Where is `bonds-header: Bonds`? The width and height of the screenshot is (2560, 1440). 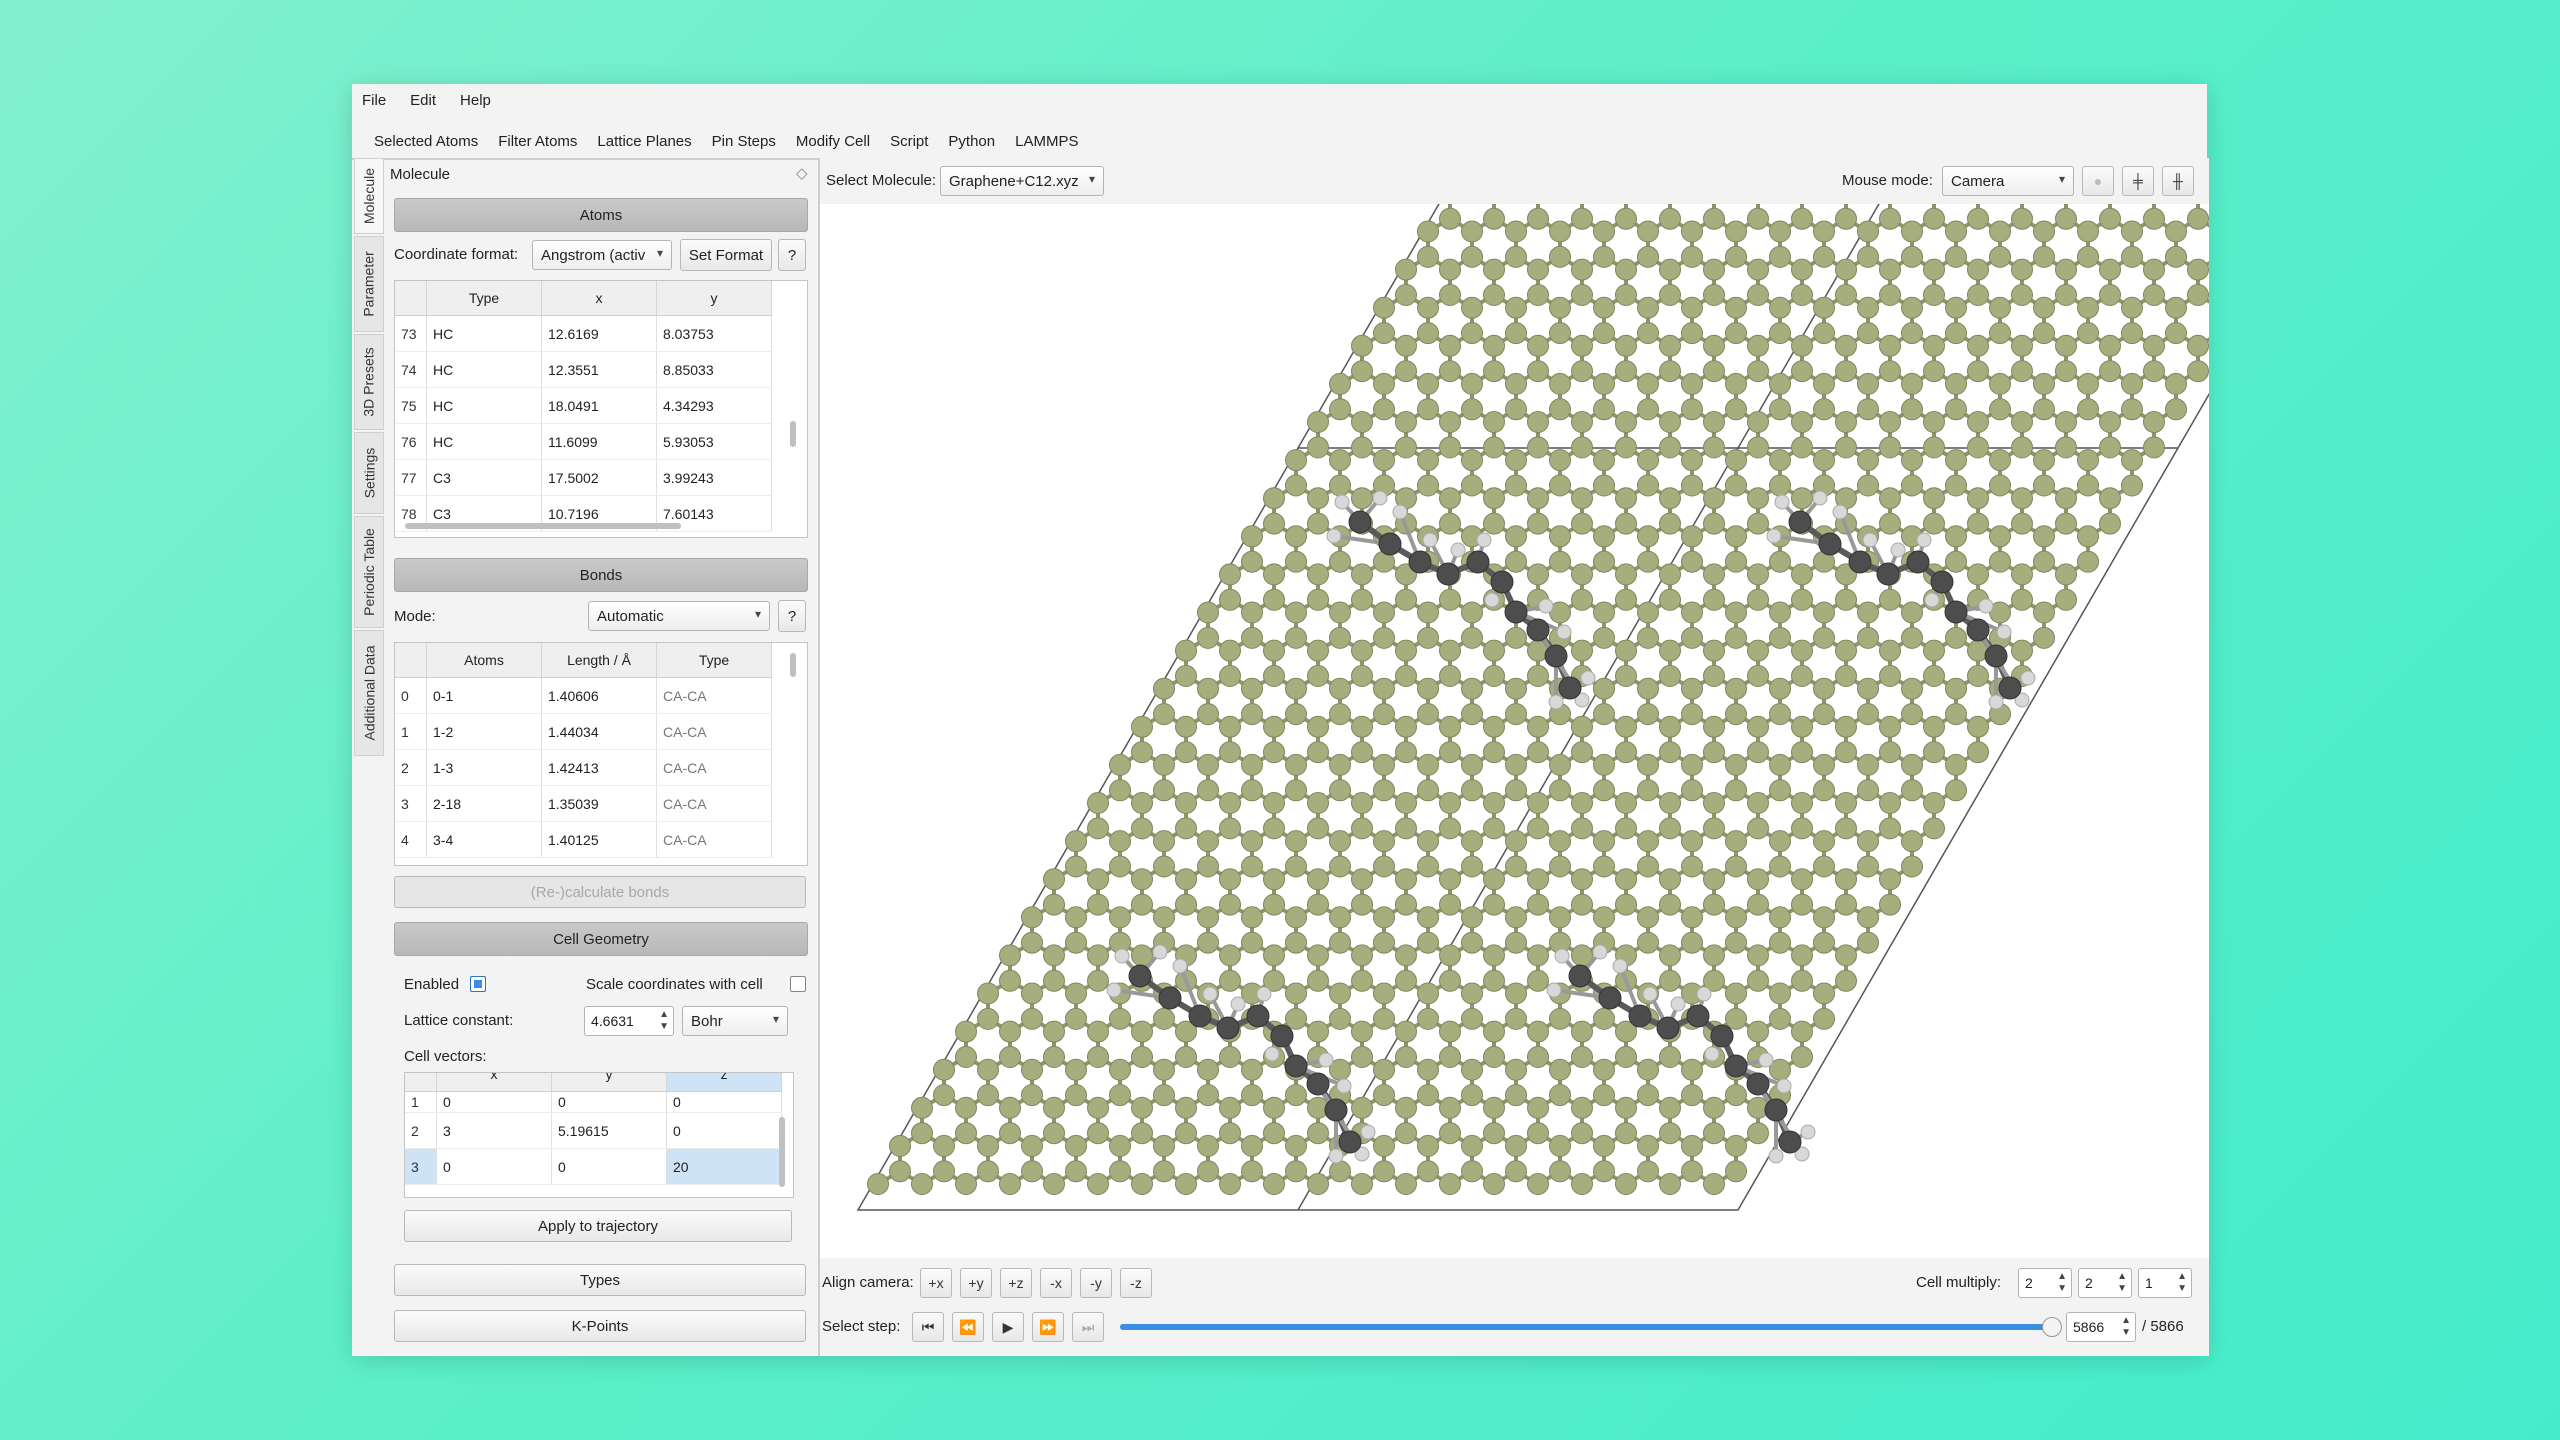
bonds-header: Bonds is located at coordinates (601, 575).